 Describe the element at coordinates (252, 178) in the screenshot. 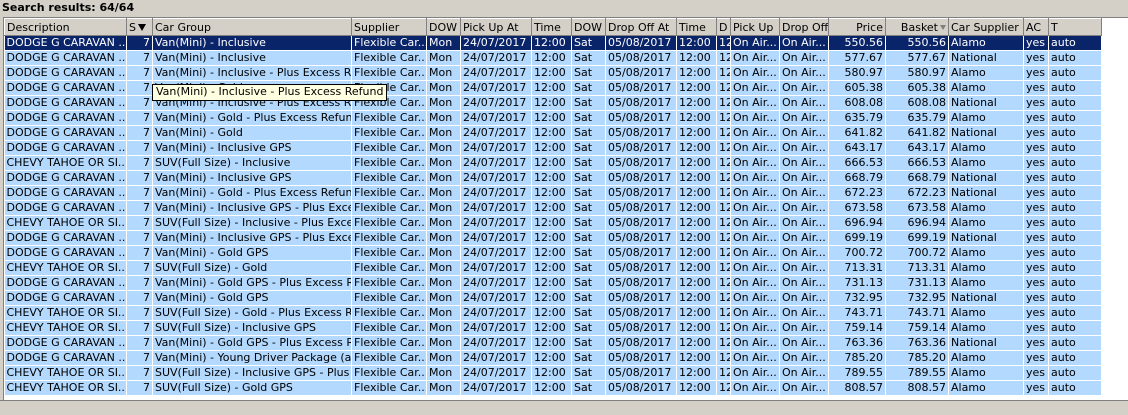

I see `cell-car-group: Van(Mini) - Inclusive GPS` at that location.